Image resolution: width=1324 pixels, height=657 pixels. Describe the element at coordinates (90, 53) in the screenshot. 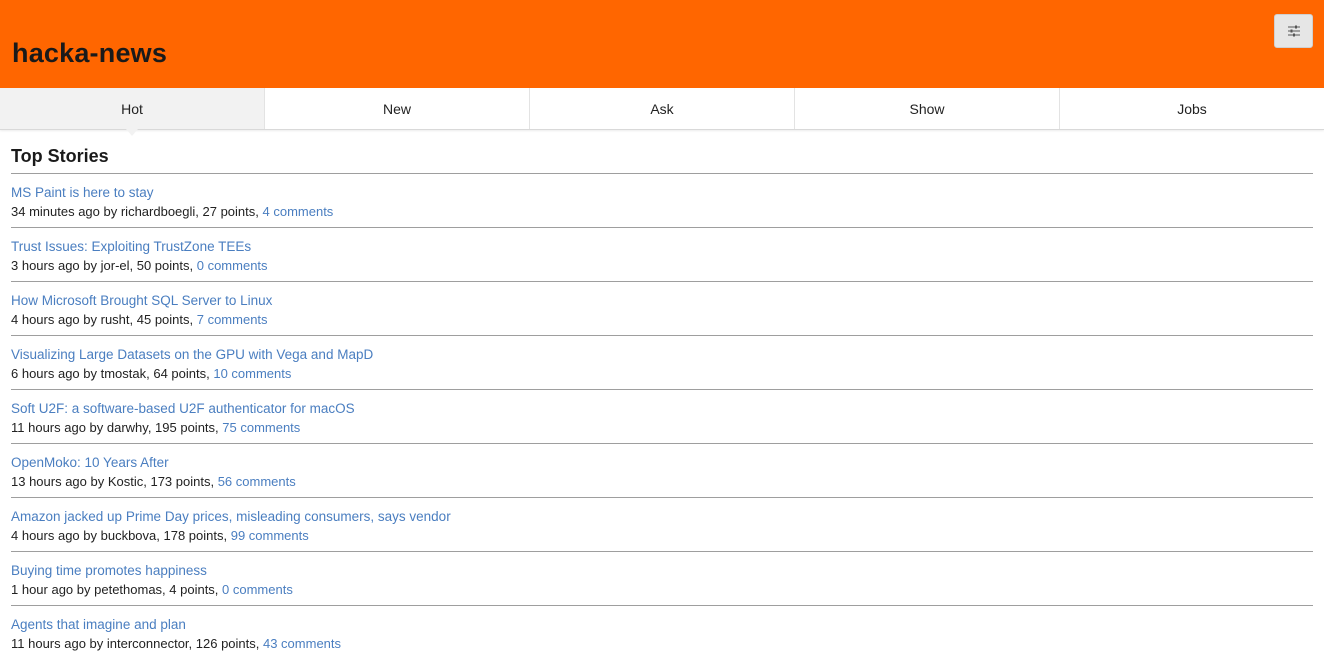

I see `app-title: hacka-news` at that location.